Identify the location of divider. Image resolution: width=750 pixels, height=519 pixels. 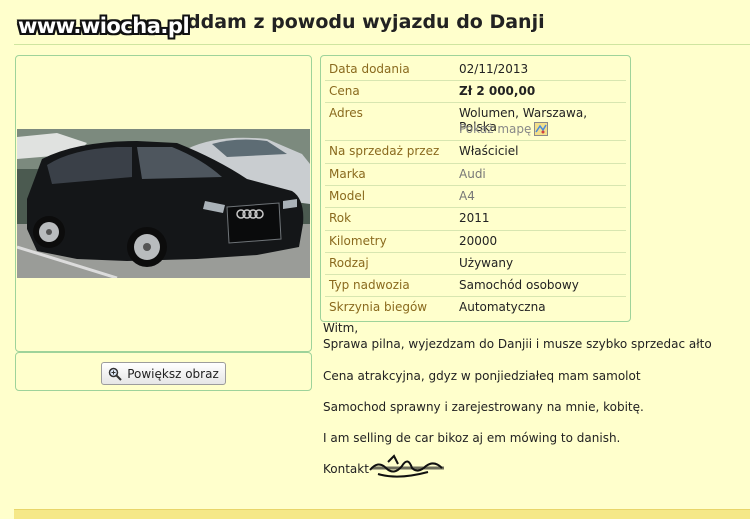
(382, 44).